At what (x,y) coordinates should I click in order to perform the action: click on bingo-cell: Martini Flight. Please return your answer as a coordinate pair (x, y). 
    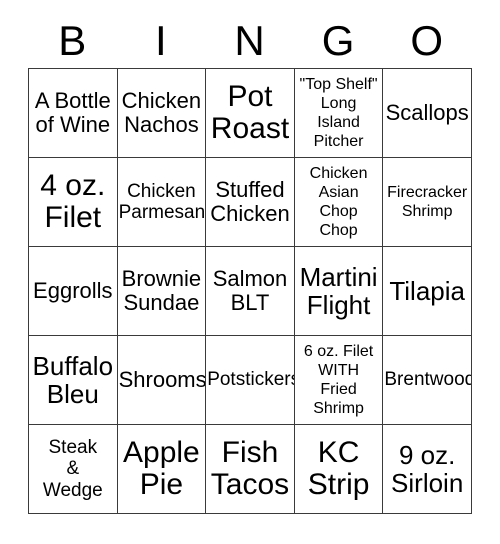
    Looking at the image, I should click on (339, 291).